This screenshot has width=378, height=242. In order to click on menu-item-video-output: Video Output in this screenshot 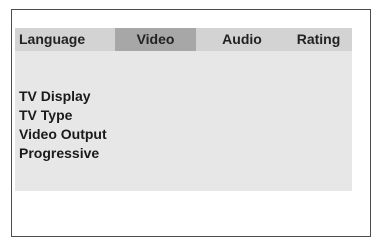, I will do `click(63, 134)`.